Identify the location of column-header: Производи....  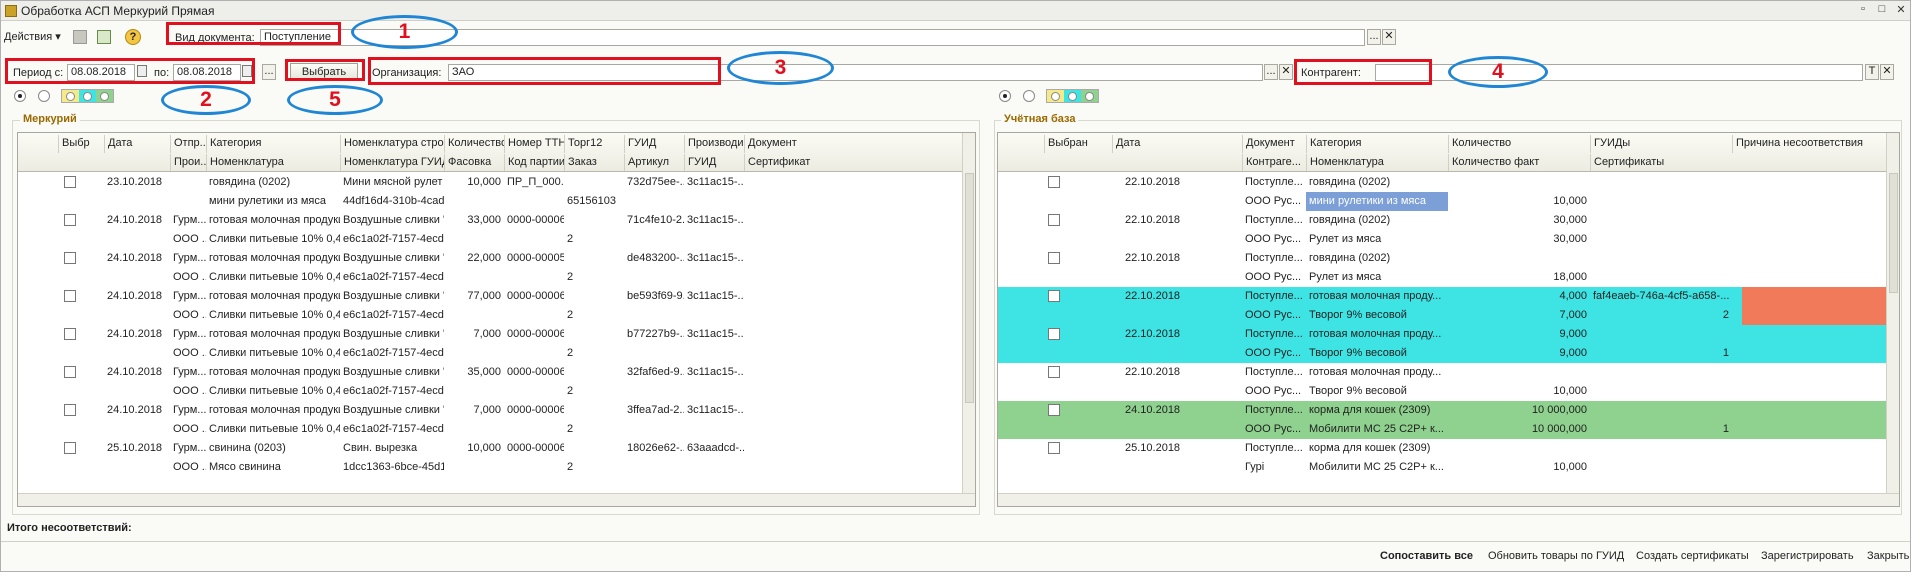
(714, 144).